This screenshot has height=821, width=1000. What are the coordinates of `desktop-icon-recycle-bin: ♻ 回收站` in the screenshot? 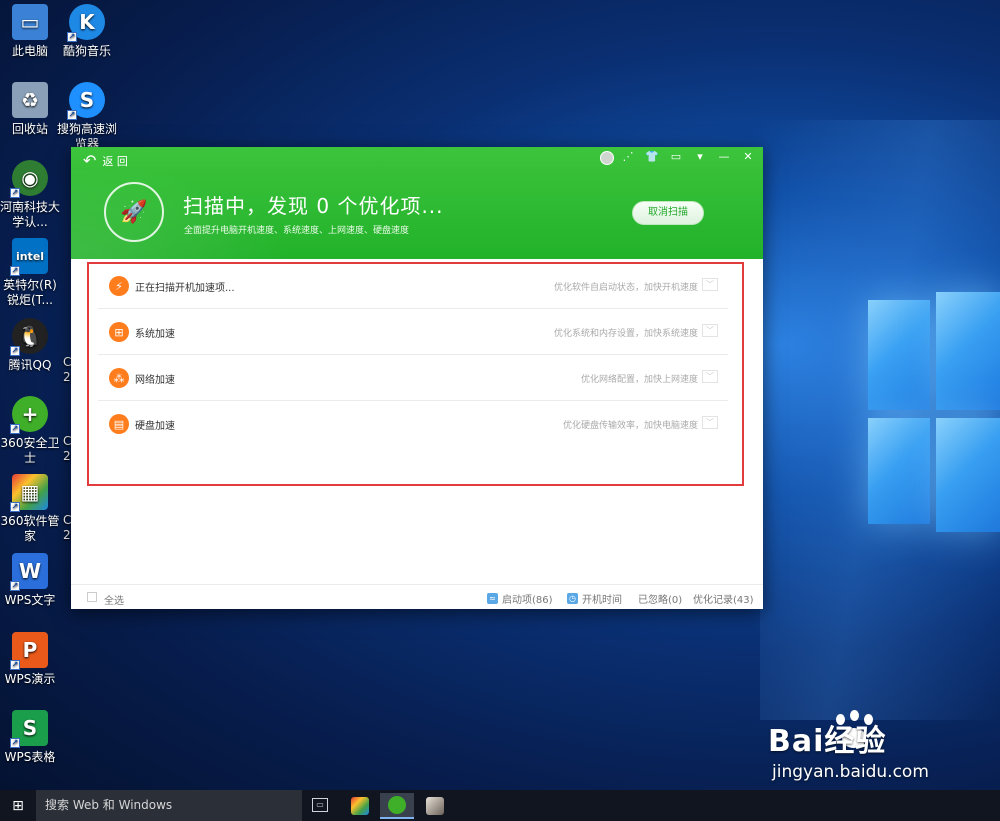 It's located at (30, 109).